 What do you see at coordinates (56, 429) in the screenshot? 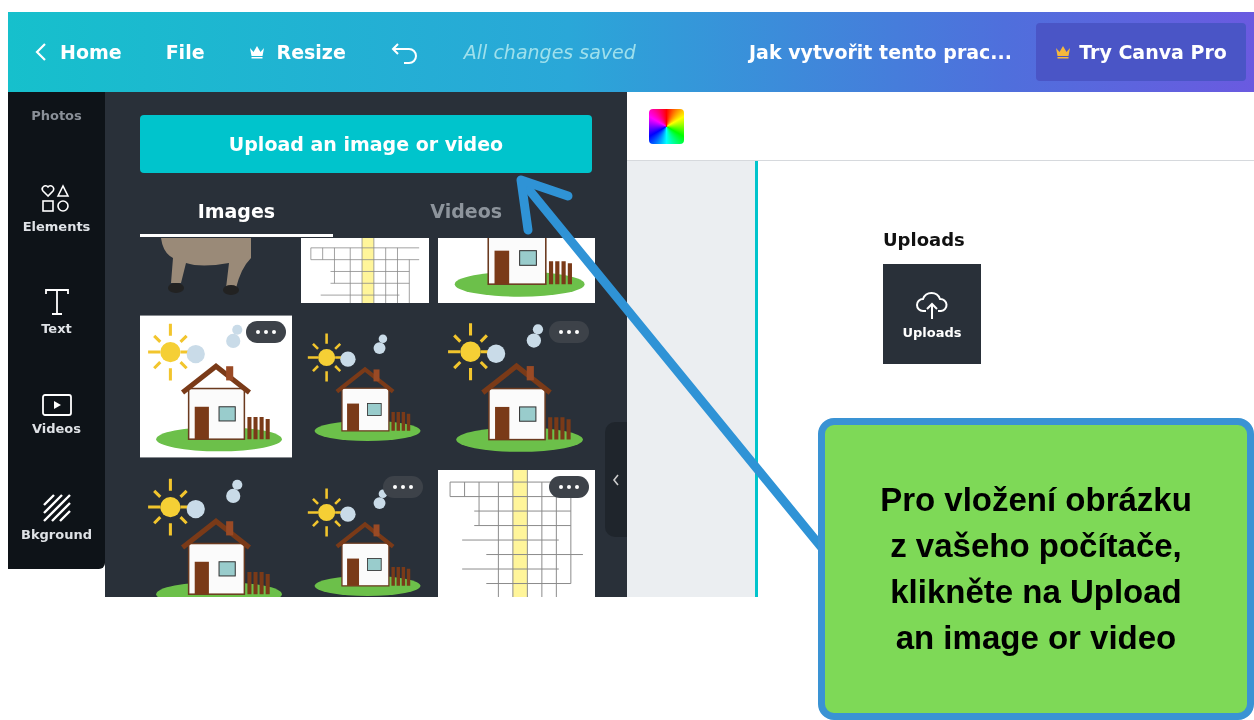
I see `sidebar-item-label: Videos` at bounding box center [56, 429].